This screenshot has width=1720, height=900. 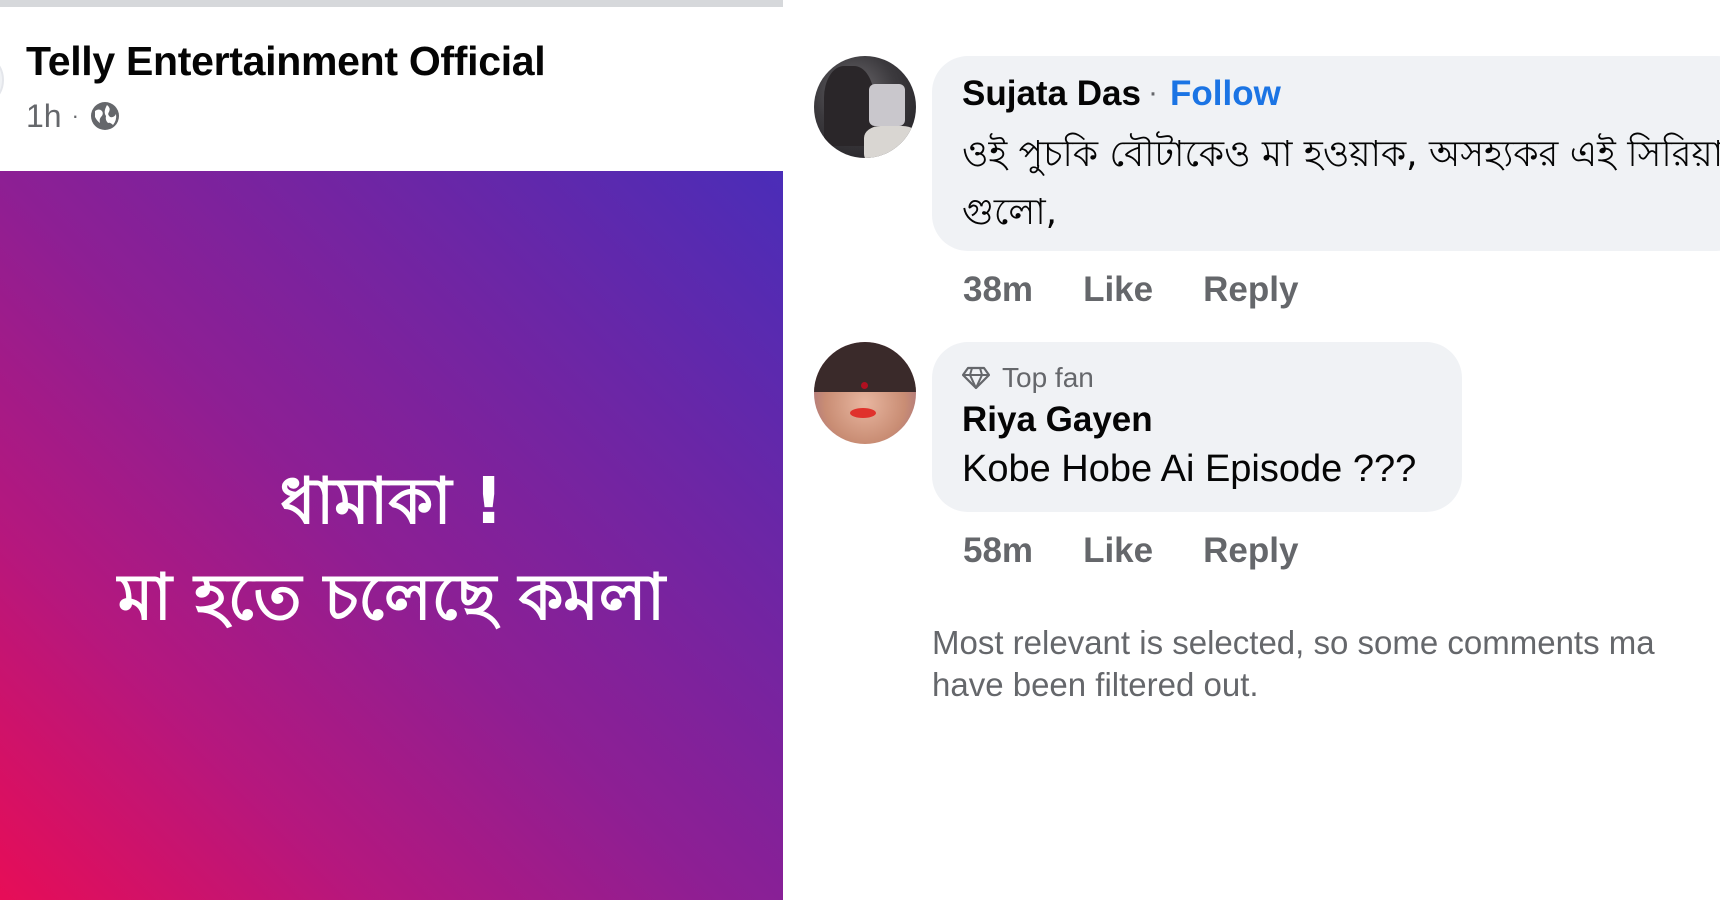 What do you see at coordinates (1189, 469) in the screenshot?
I see `comment-text: Kobe Hobe Ai Episode ???` at bounding box center [1189, 469].